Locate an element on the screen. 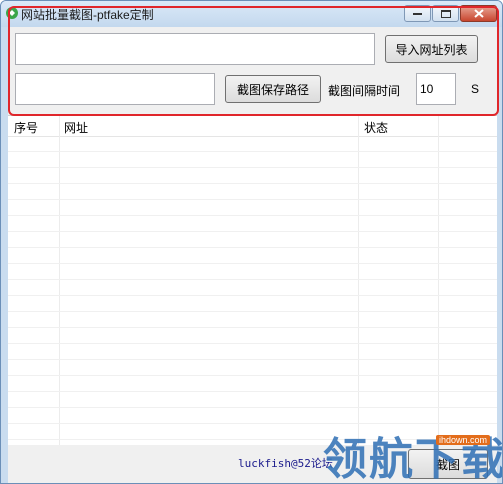  interval-input is located at coordinates (436, 89).